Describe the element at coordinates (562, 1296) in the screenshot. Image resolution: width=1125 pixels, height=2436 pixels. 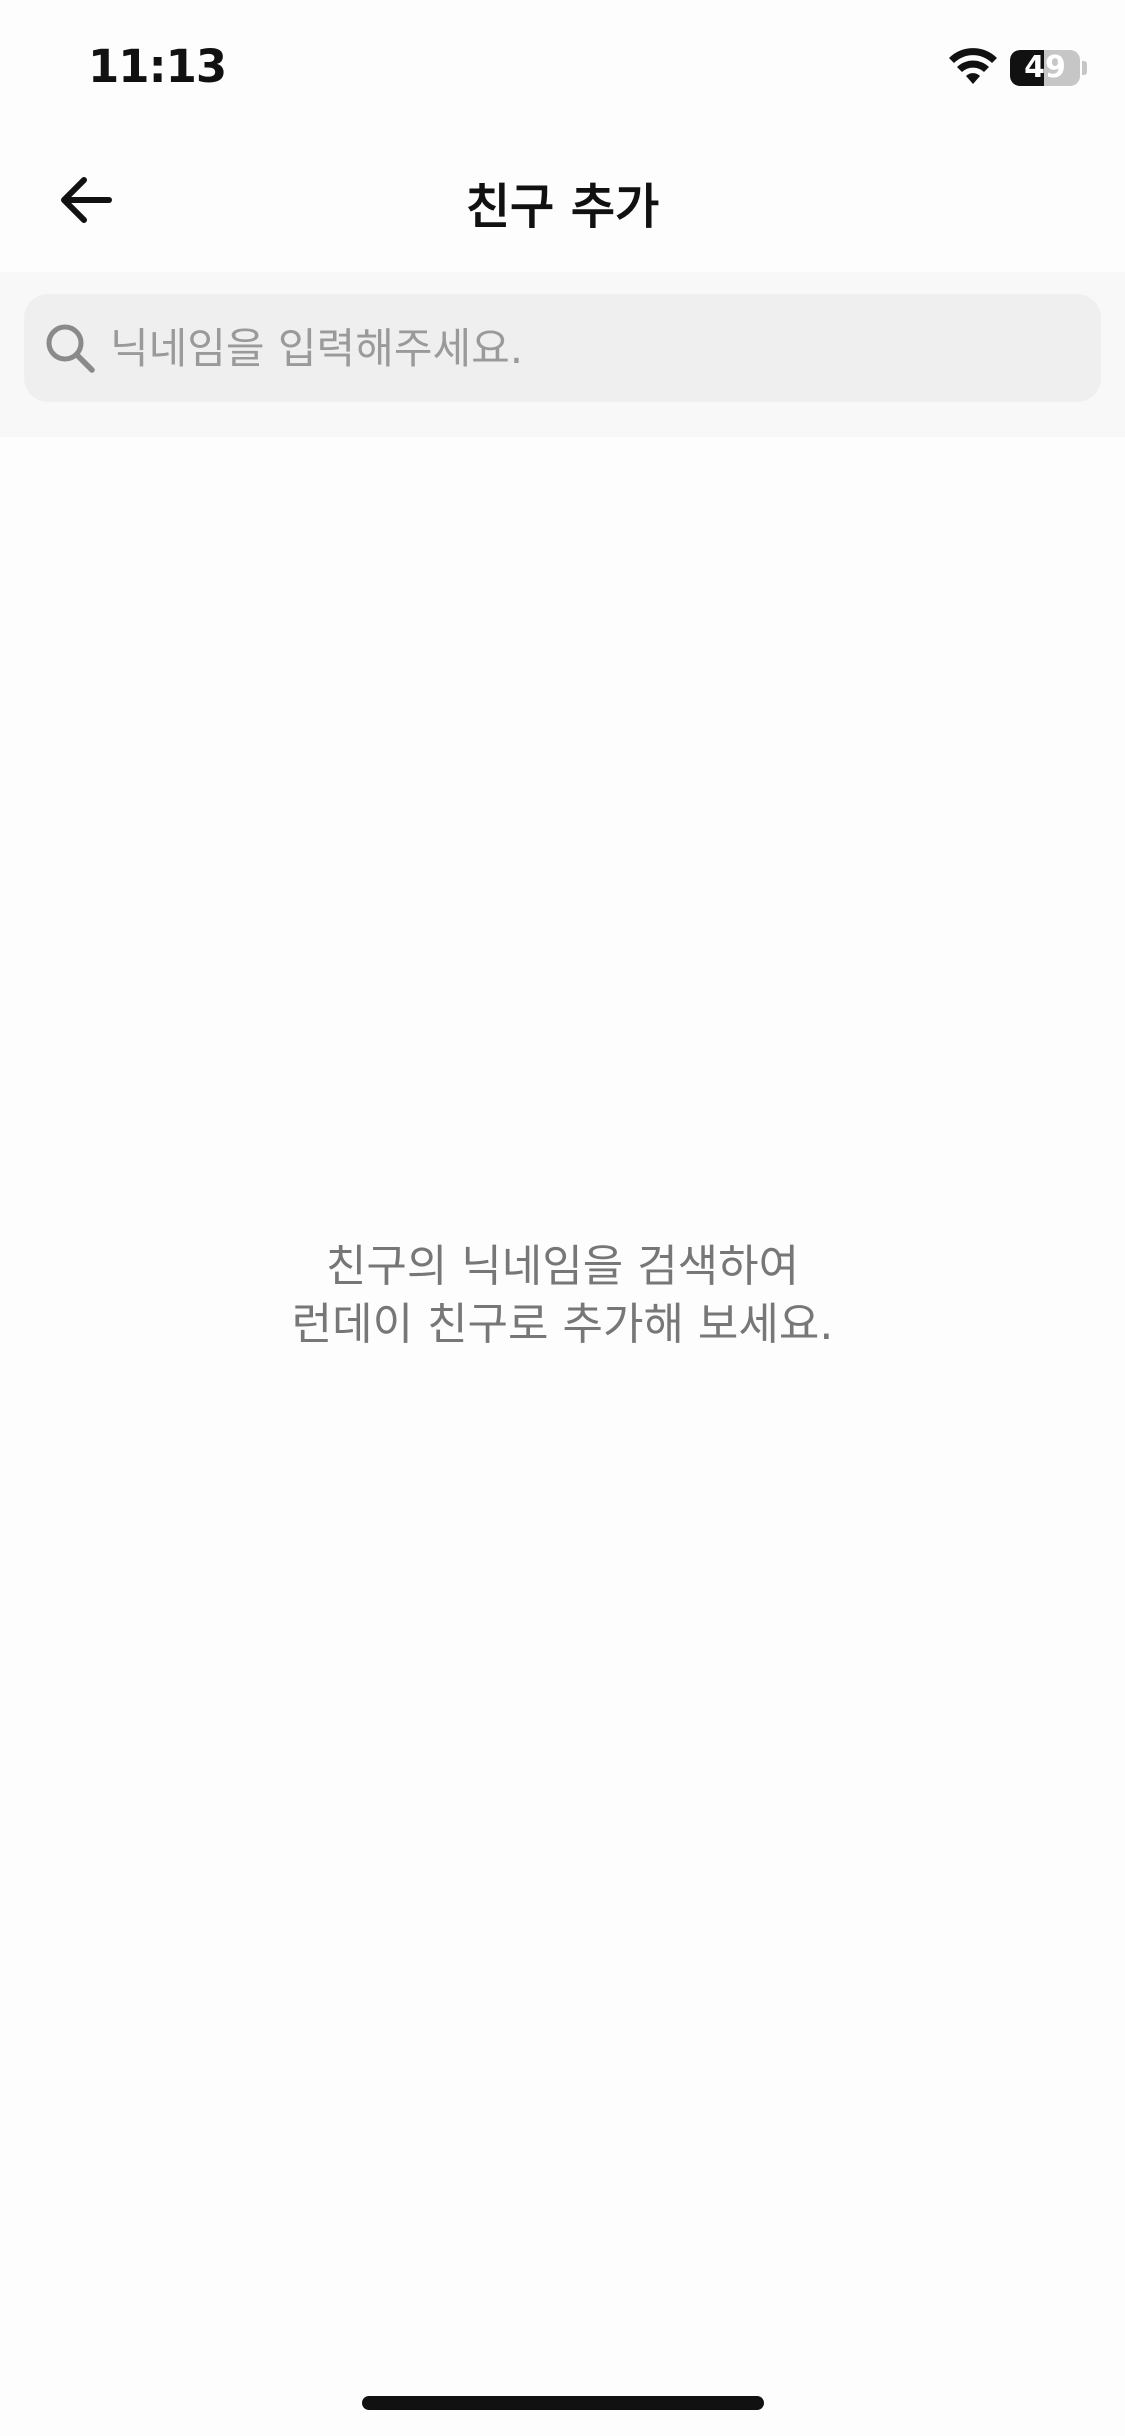
I see `empty-state-message: 친구의 닉네임을 검색하여 런데이 친구로 추가해 보세요.` at that location.